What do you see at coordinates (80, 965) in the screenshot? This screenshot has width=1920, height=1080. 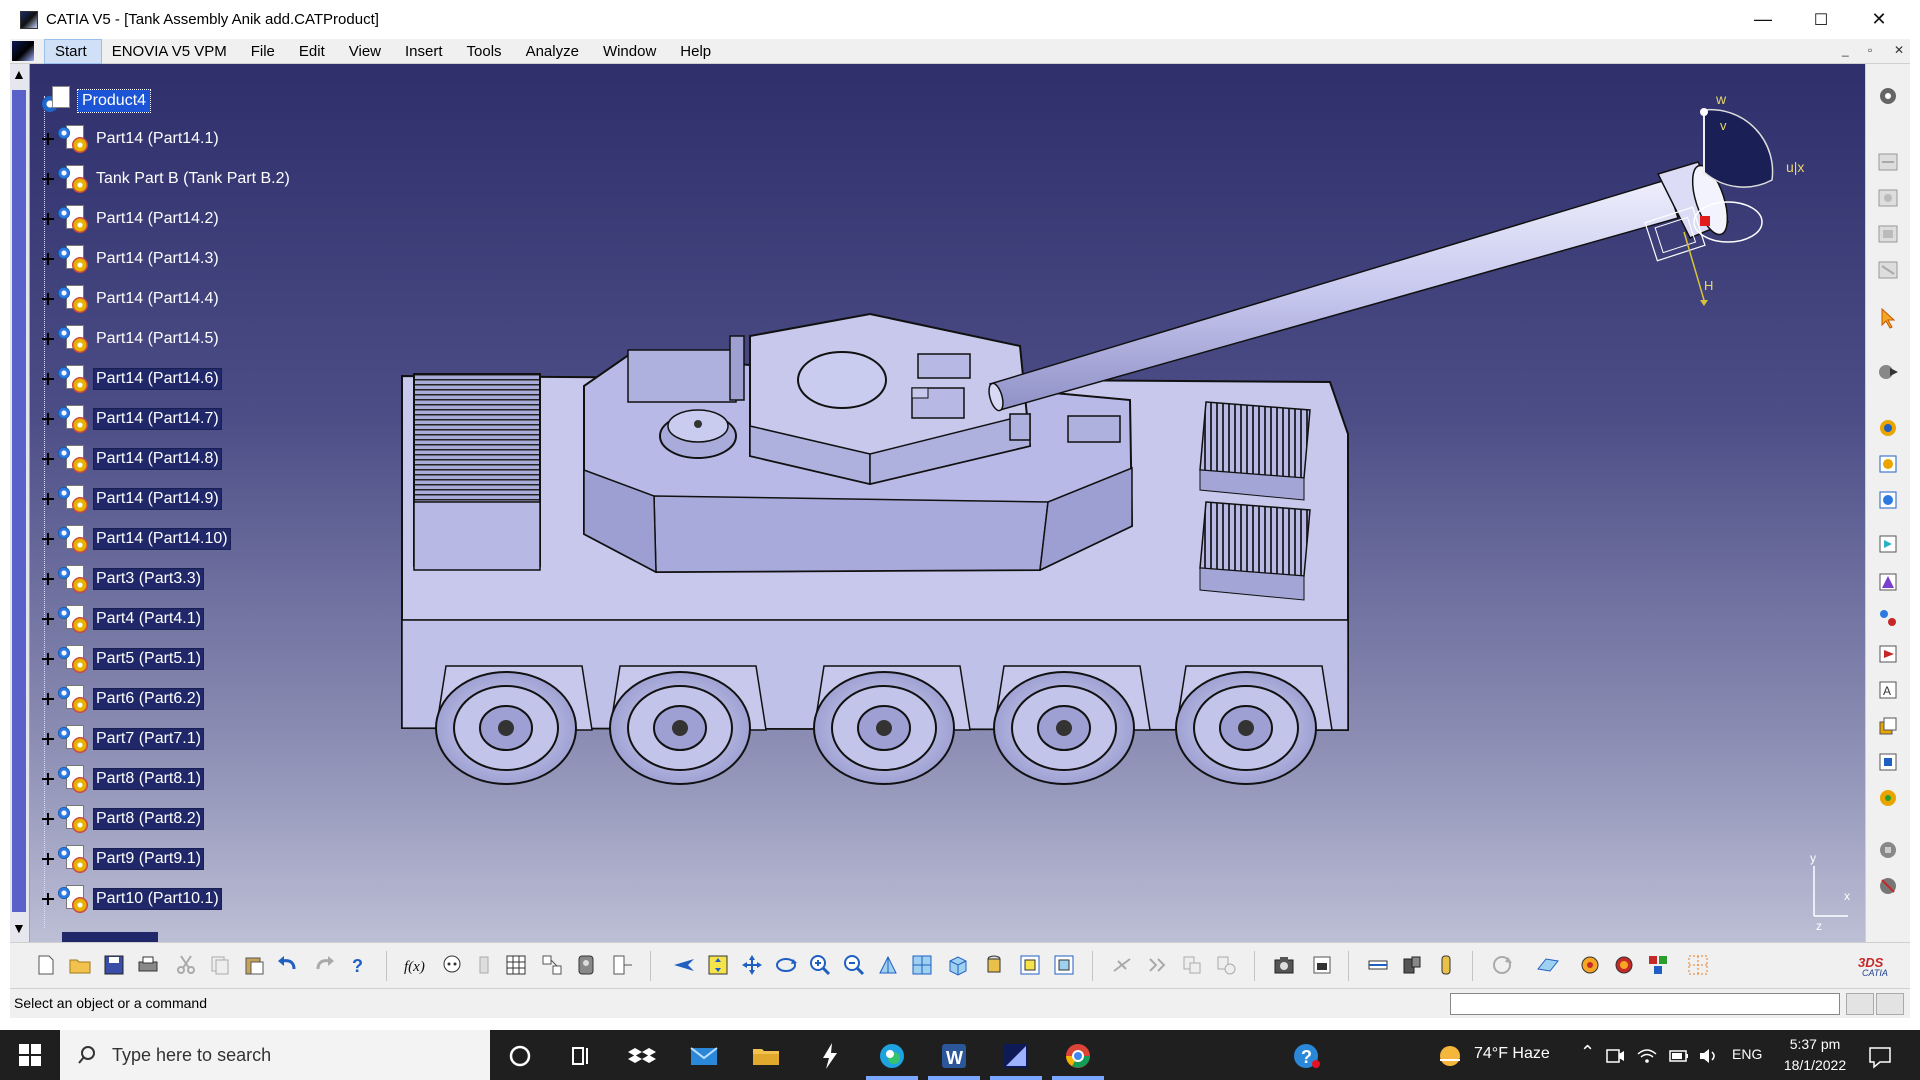 I see `open-folder-icon` at bounding box center [80, 965].